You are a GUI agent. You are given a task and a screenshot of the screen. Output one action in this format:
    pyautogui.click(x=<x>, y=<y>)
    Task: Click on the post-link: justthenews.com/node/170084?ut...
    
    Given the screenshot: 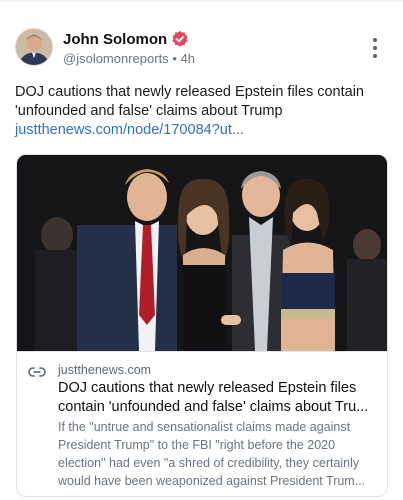 What is the action you would take?
    pyautogui.click(x=129, y=130)
    